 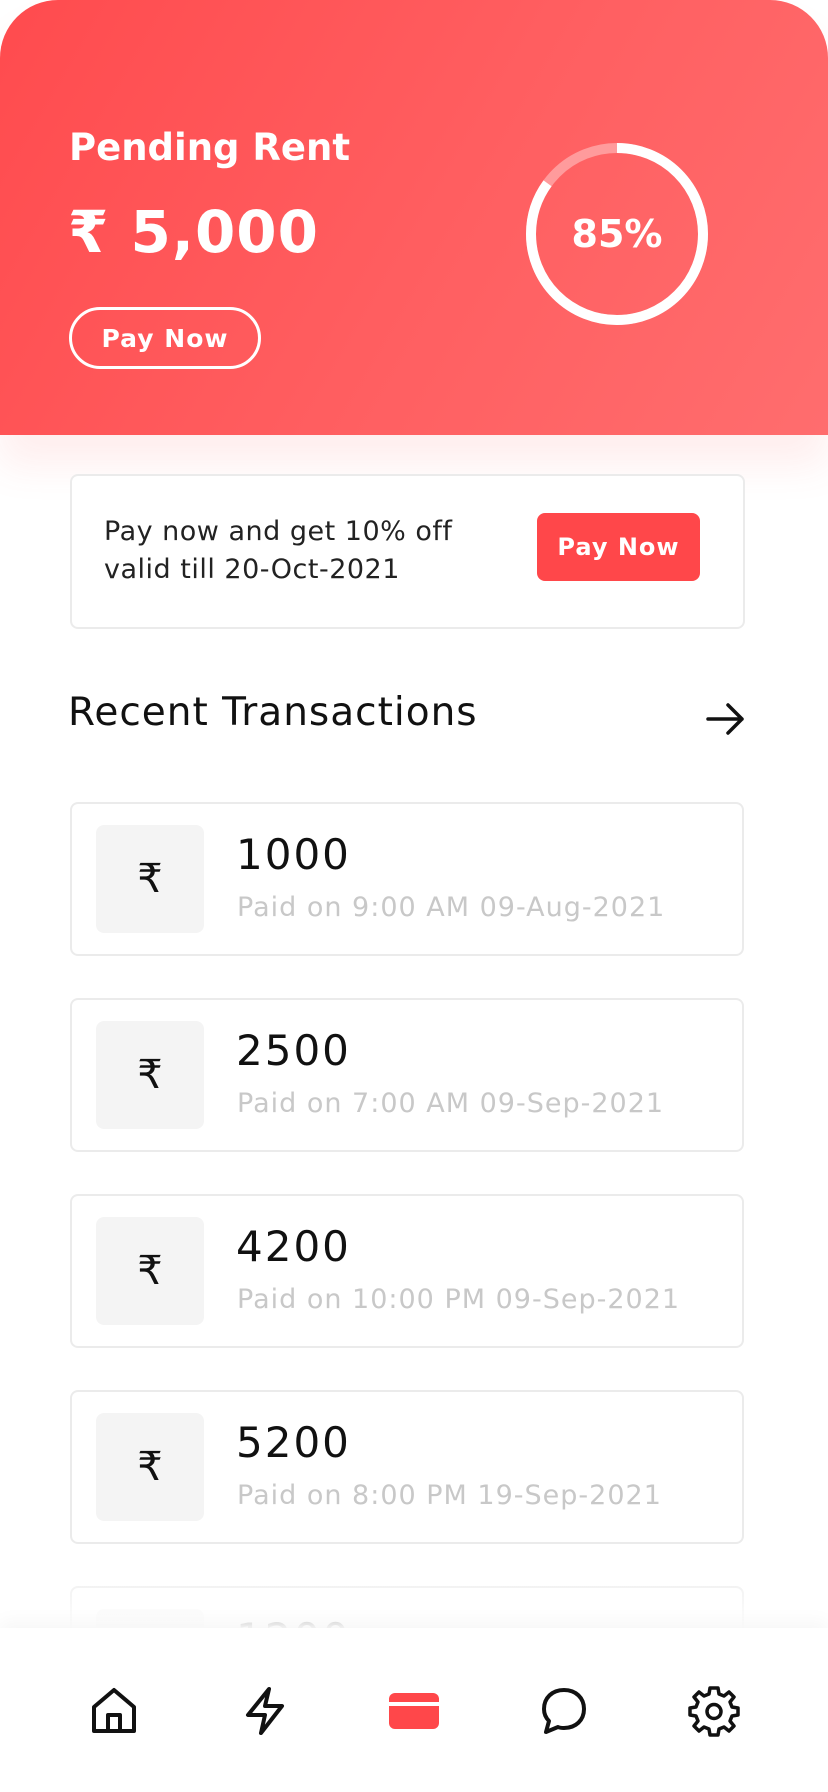 I want to click on progress-percent-label: 85%, so click(x=617, y=234).